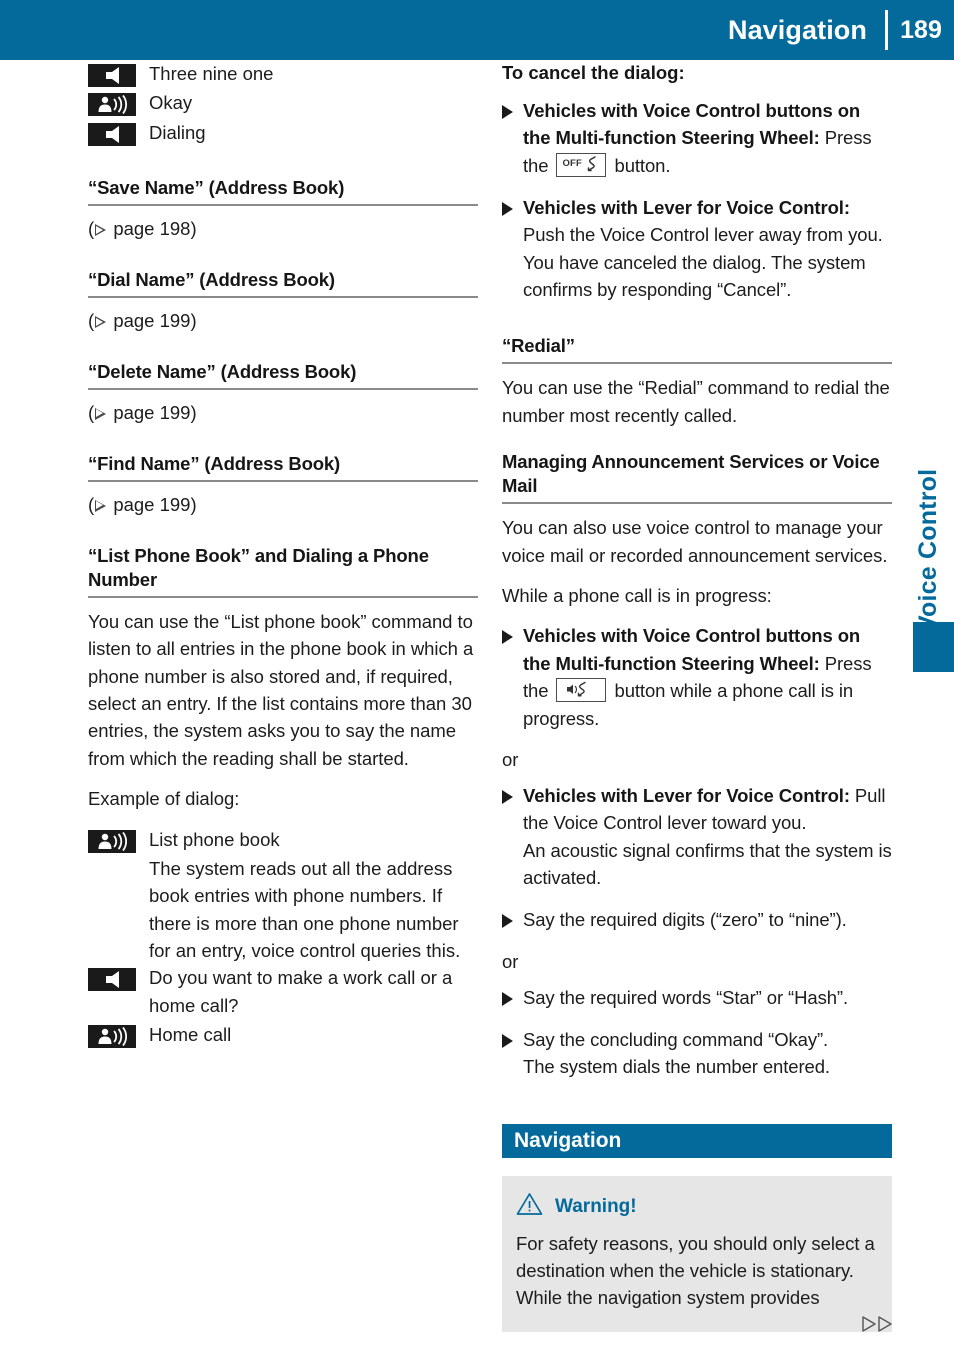  I want to click on bullet-text-after-key: button., so click(640, 165).